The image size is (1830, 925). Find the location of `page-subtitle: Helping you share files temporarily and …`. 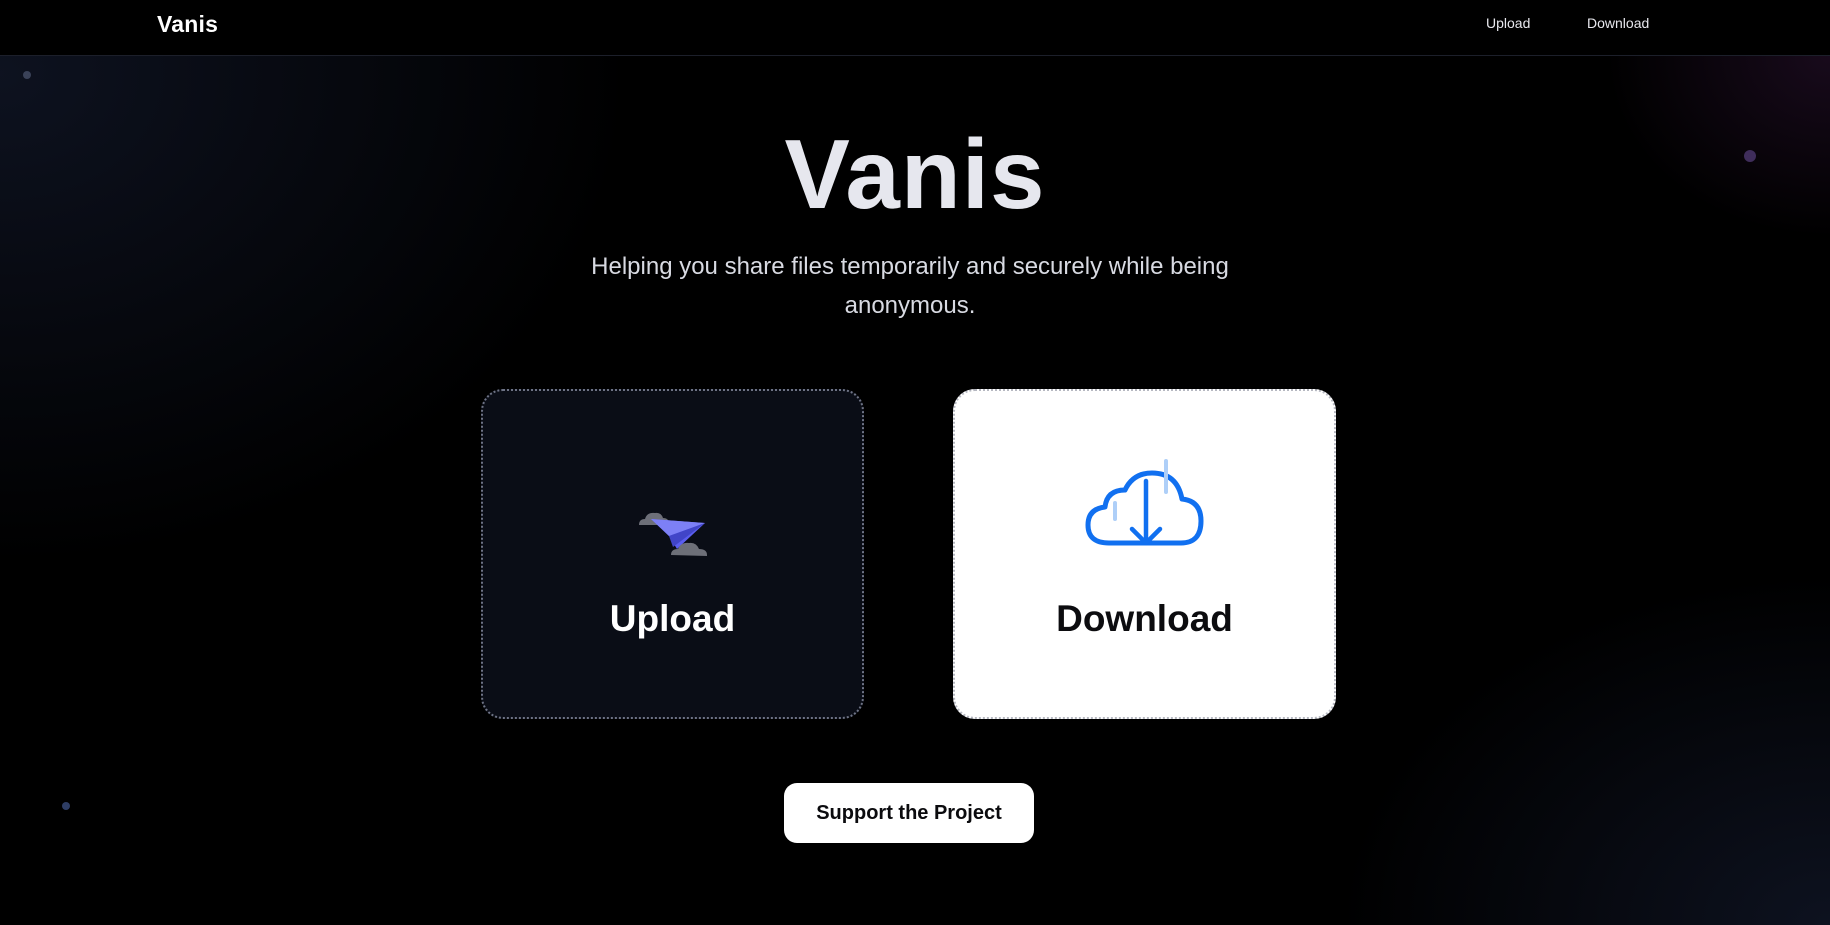

page-subtitle: Helping you share files temporarily and … is located at coordinates (910, 286).